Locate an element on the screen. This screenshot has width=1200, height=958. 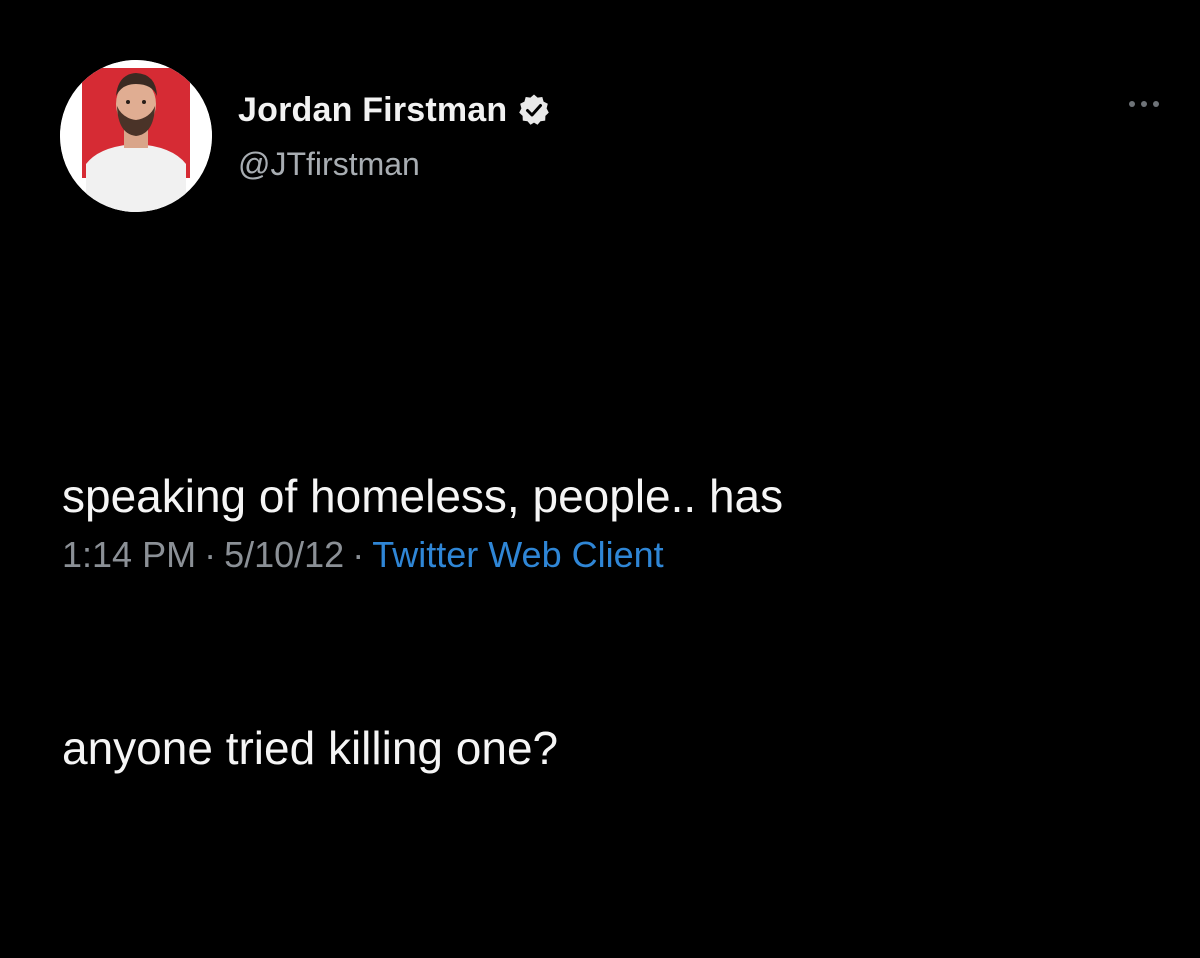
tweet-meta: 1:14 PM · 5/10/12 · Twitter Web Client is located at coordinates (363, 555).